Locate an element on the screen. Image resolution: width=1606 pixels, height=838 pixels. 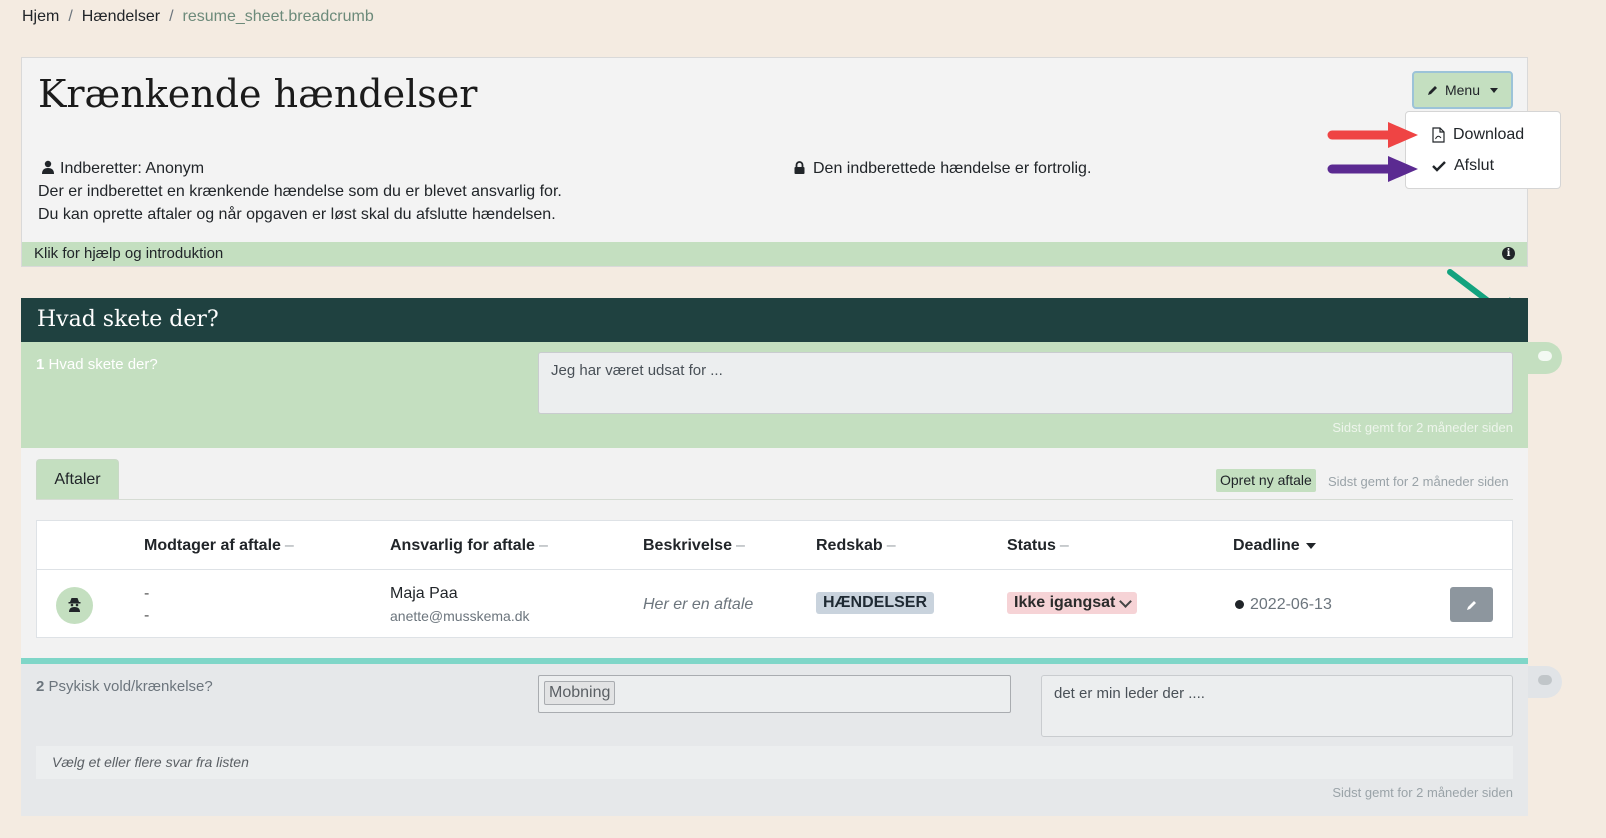
breadcrumb-home: Hjem is located at coordinates (40, 16).